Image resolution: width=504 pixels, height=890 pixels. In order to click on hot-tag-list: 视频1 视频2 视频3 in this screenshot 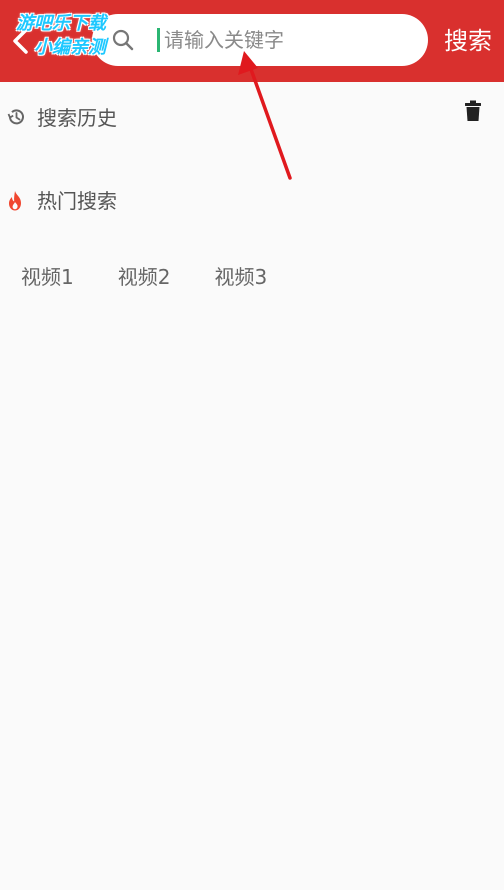, I will do `click(166, 277)`.